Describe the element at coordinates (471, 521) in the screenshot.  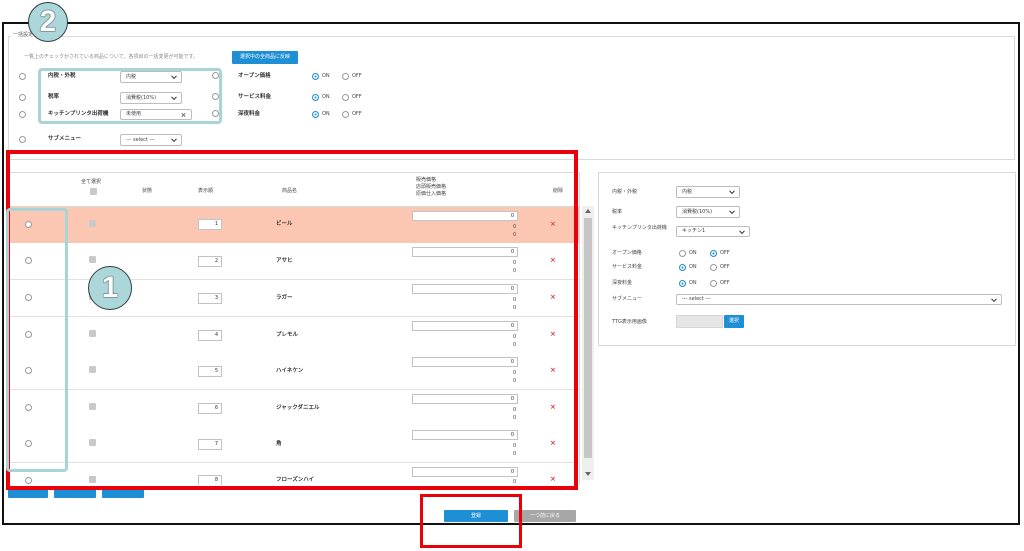
I see `annotation-register-highlight` at that location.